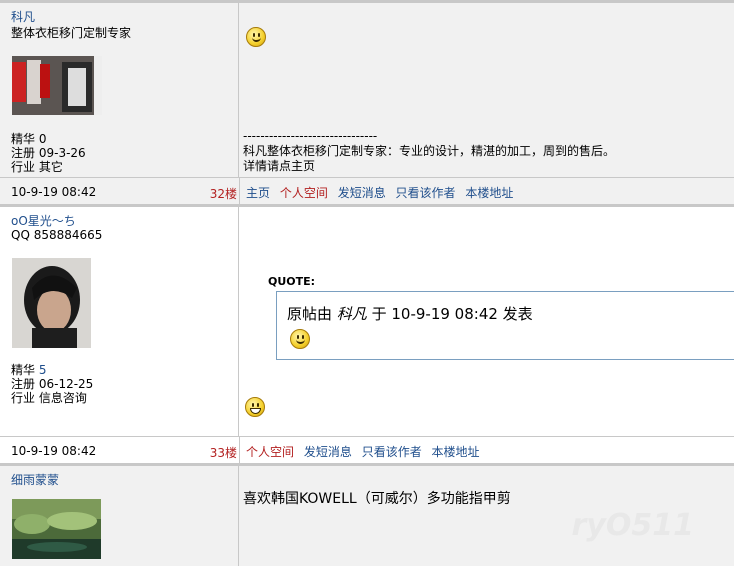  What do you see at coordinates (505, 325) in the screenshot?
I see `quote-box: 原帖由 科凡 于 10-9-19 08:42 发表` at bounding box center [505, 325].